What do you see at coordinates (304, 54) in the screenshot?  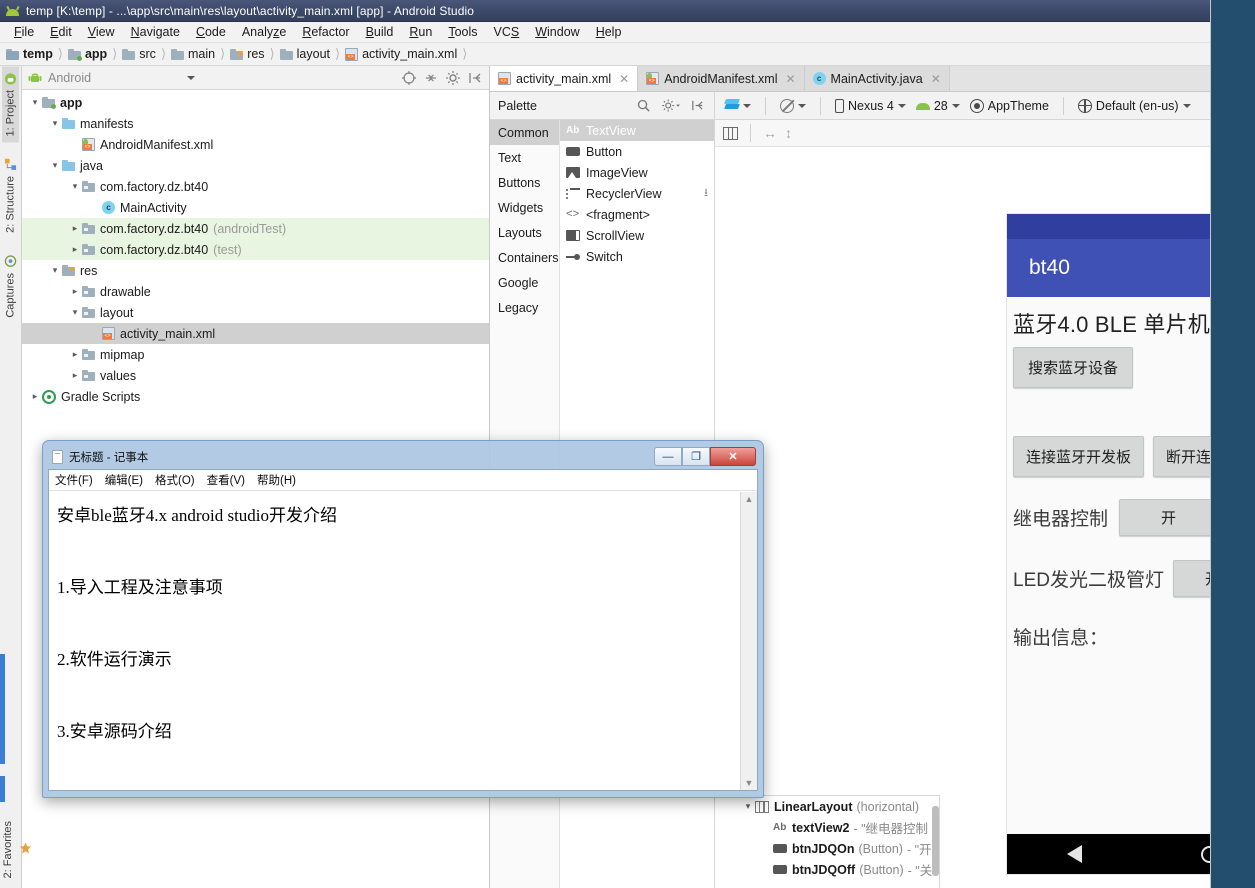 I see `breadcrumb-item-layout: layout` at bounding box center [304, 54].